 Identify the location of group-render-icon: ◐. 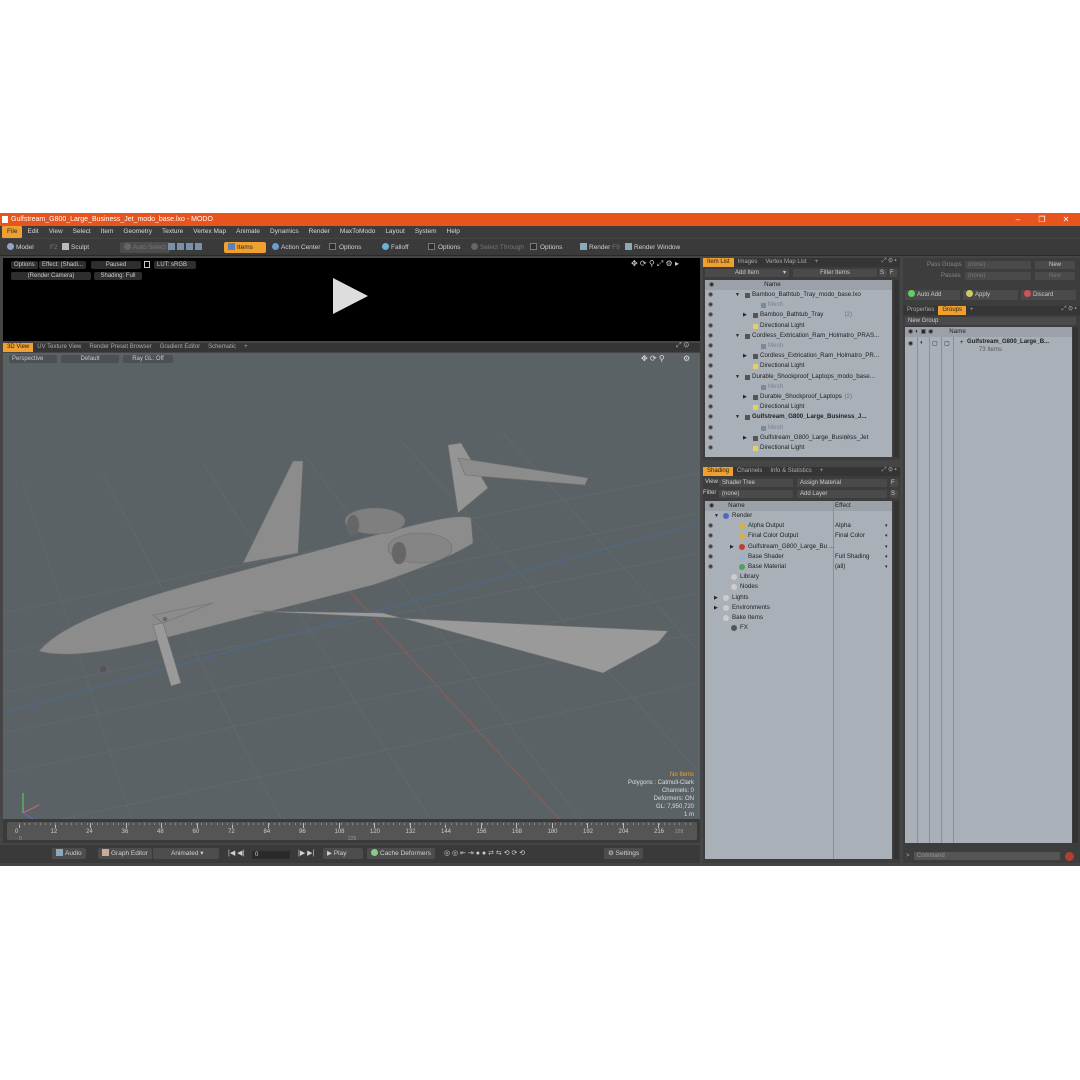
(922, 343).